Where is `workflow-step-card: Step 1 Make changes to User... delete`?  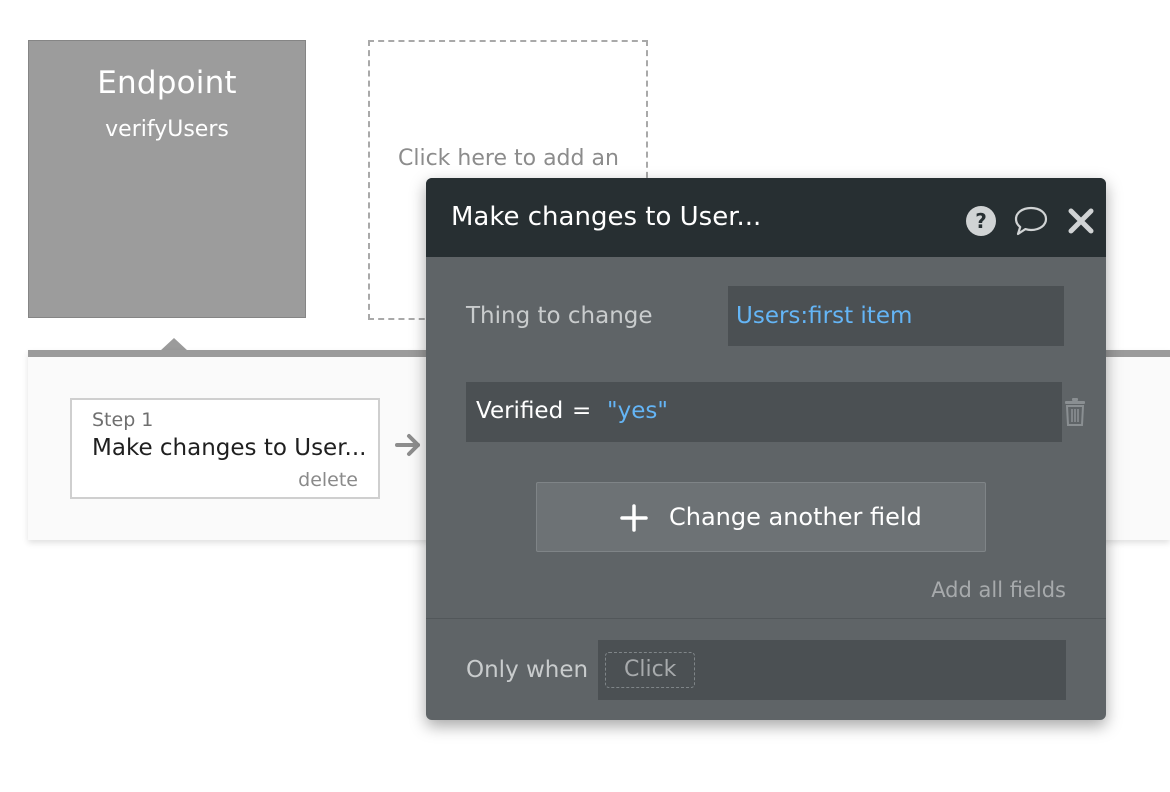 workflow-step-card: Step 1 Make changes to User... delete is located at coordinates (225, 448).